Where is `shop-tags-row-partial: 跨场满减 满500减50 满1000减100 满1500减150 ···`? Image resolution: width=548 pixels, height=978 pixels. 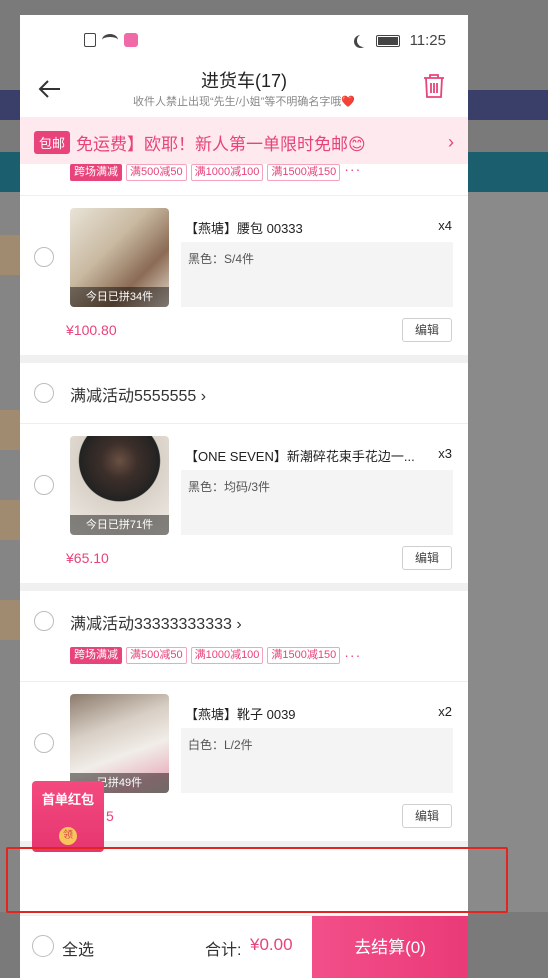 shop-tags-row-partial: 跨场满减 满500减50 满1000减100 满1500减150 ··· is located at coordinates (244, 173).